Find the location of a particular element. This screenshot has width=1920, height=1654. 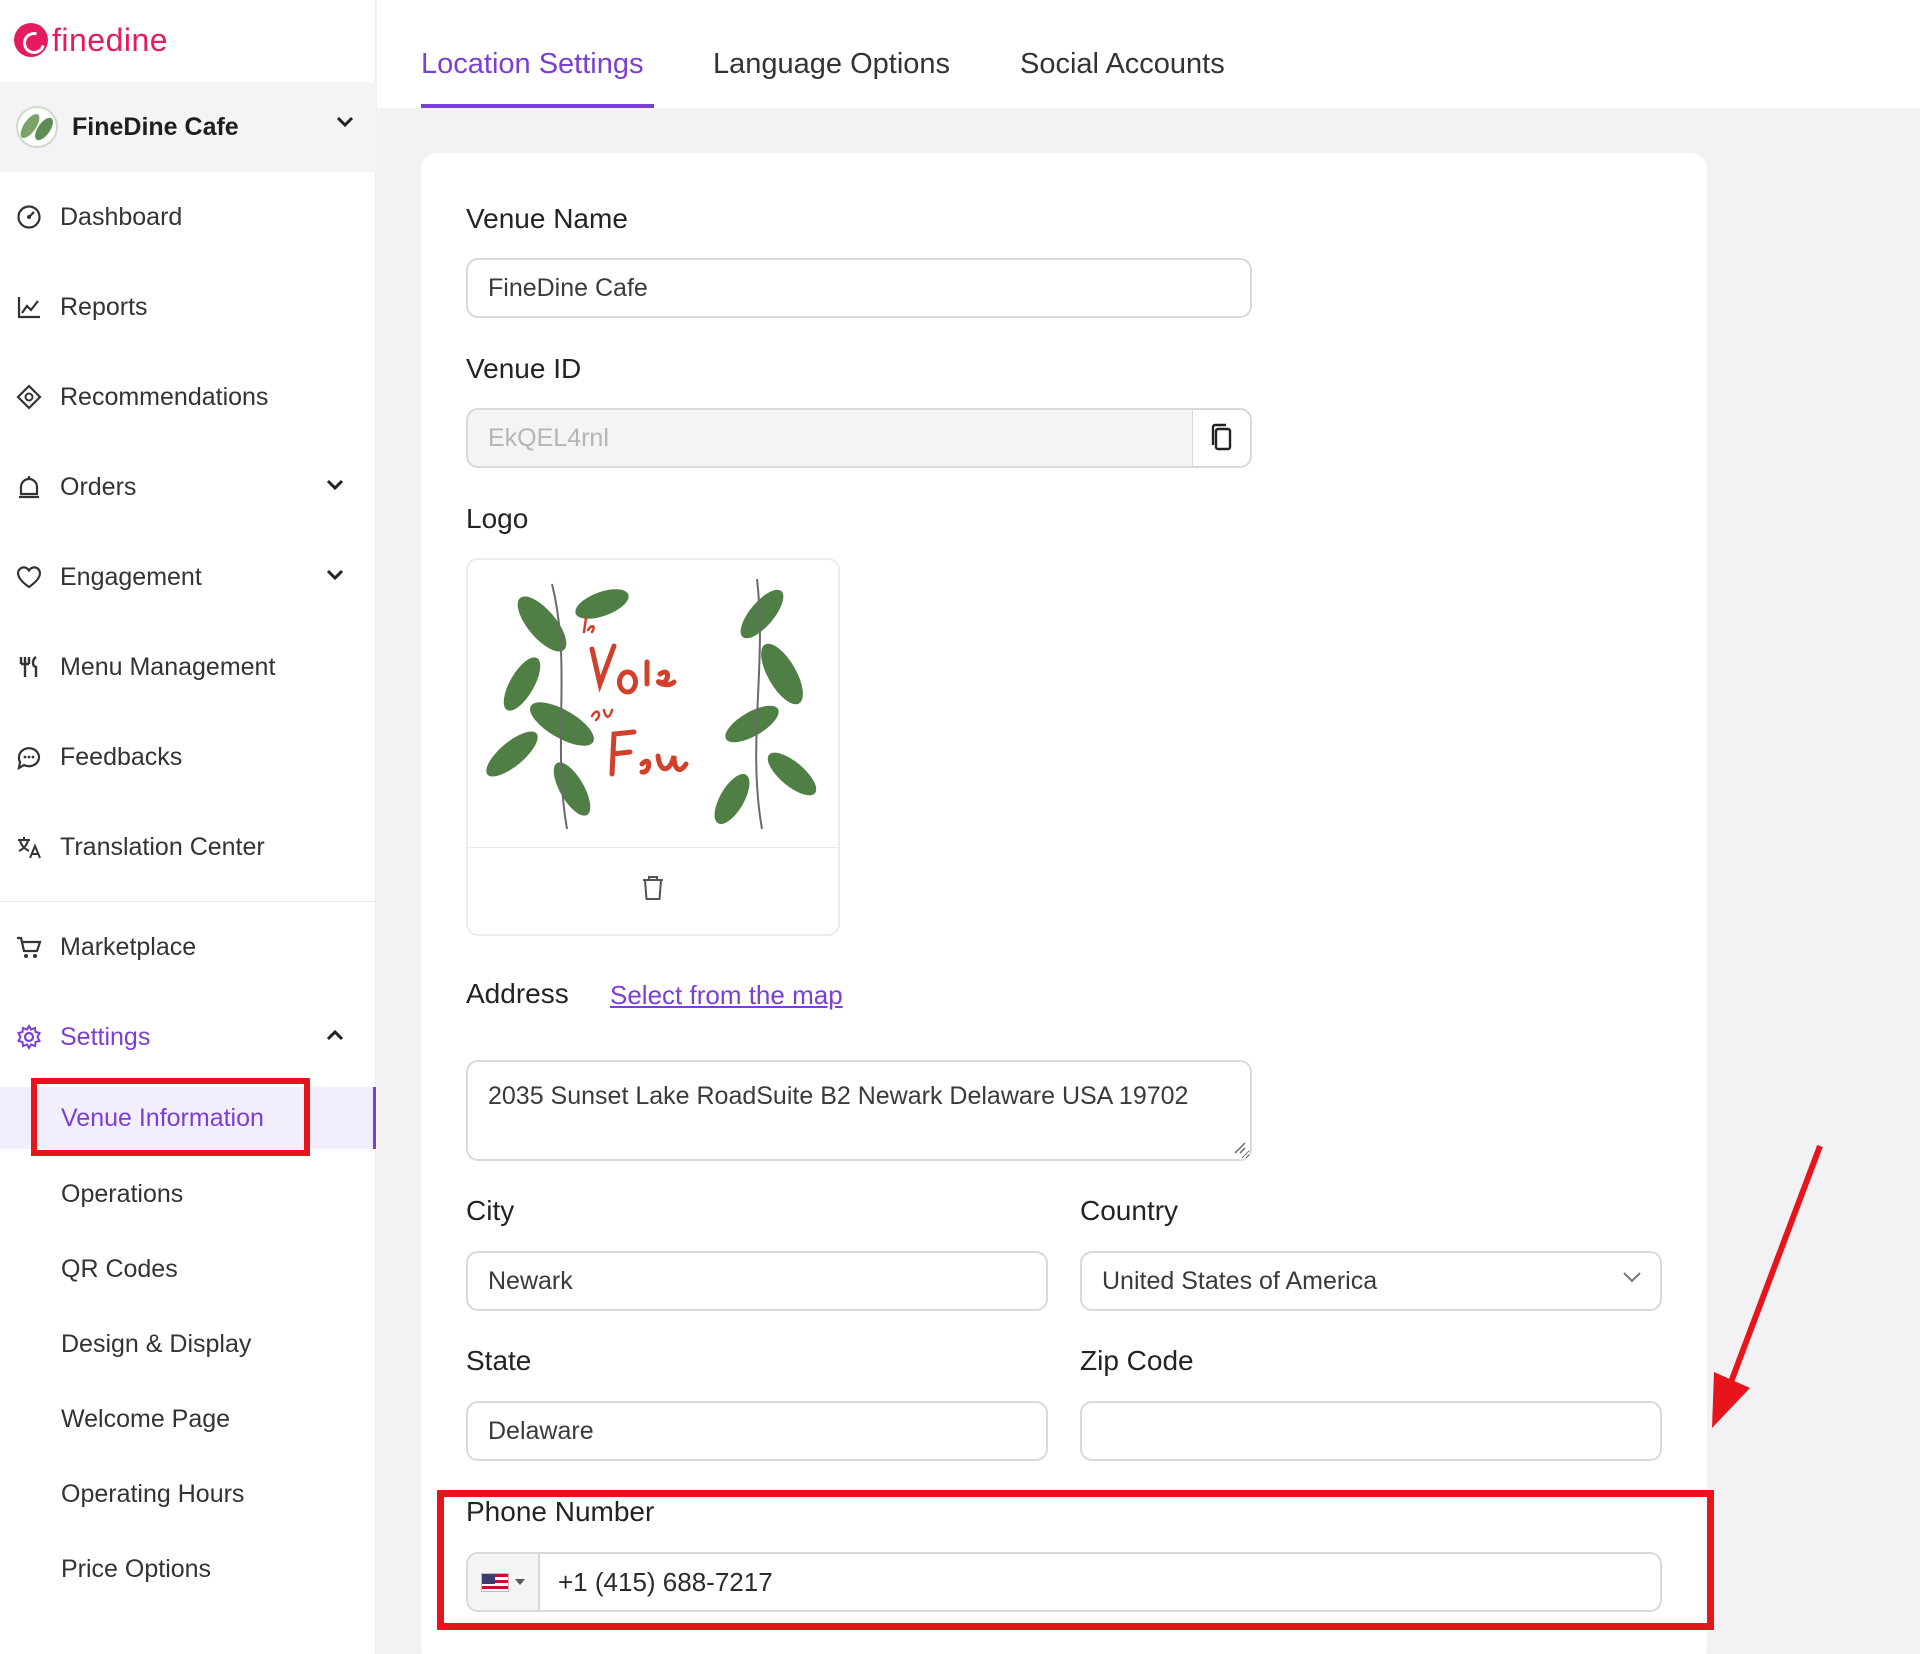

sidebar-item-label: Engagement is located at coordinates (131, 576).